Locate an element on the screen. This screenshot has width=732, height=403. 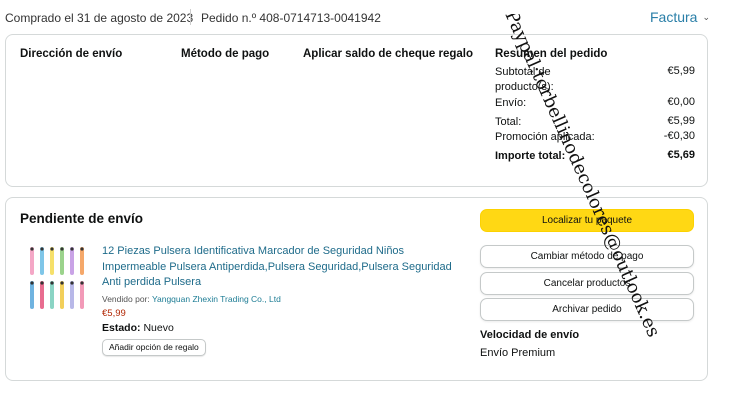
summary-label: Promoción aplicada: is located at coordinates (545, 137).